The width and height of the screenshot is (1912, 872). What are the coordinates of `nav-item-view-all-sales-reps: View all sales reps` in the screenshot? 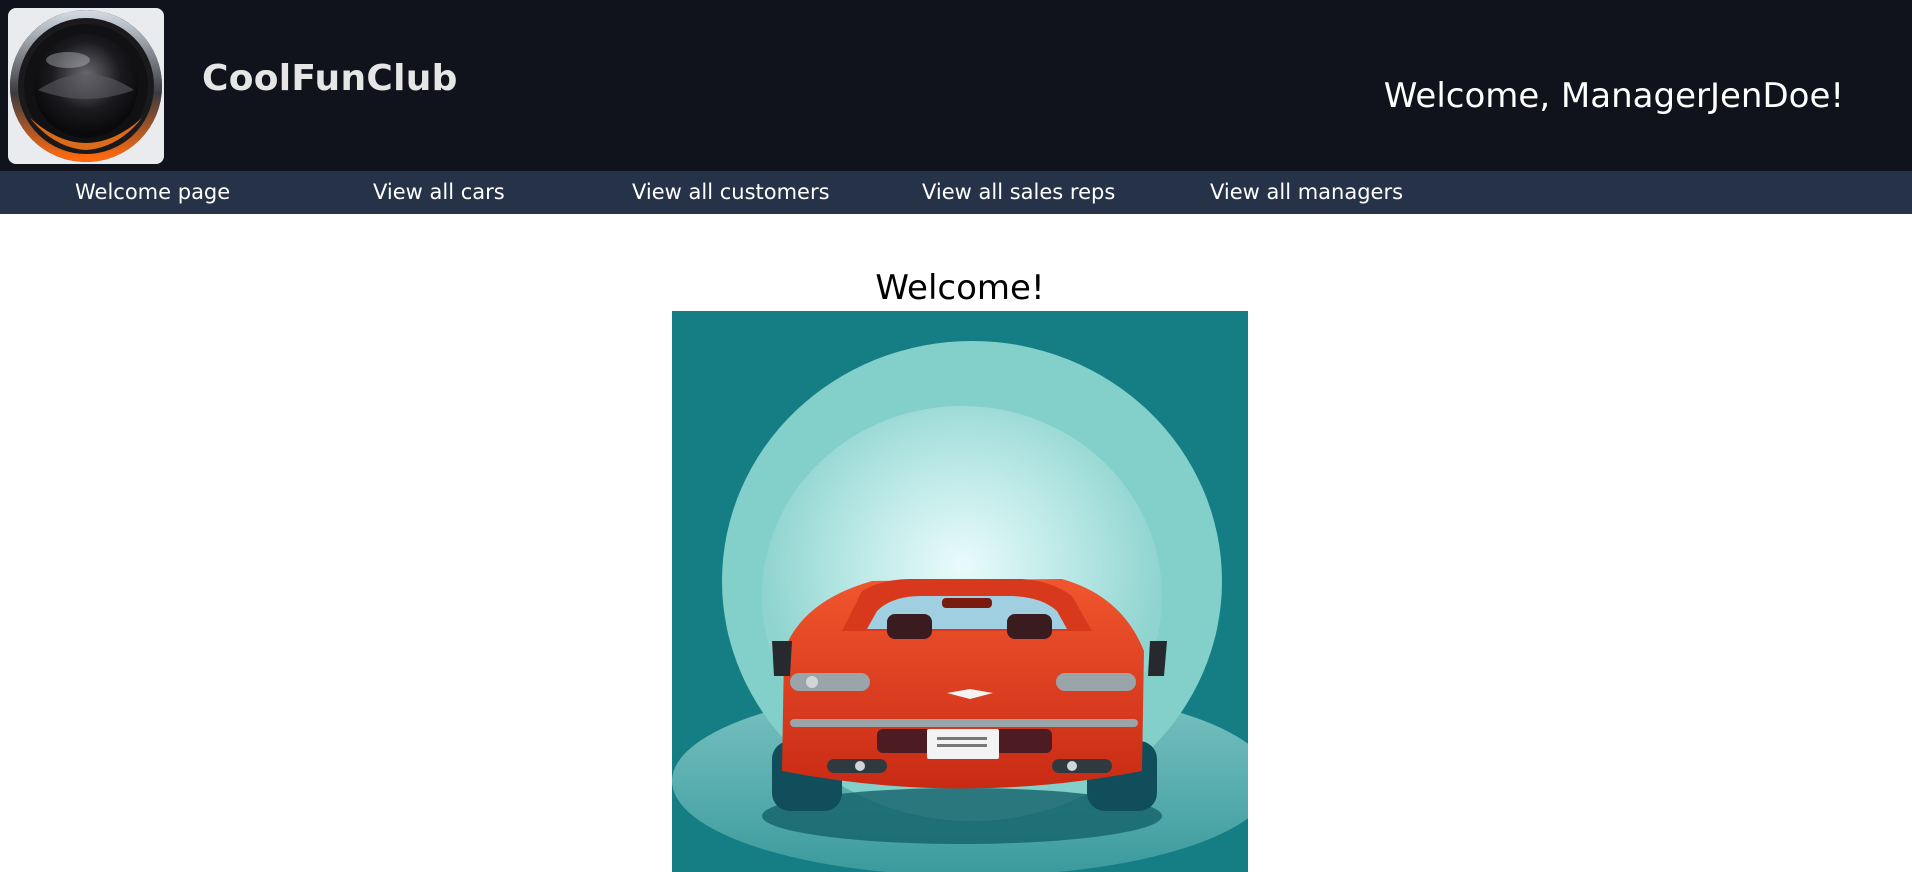 It's located at (1018, 192).